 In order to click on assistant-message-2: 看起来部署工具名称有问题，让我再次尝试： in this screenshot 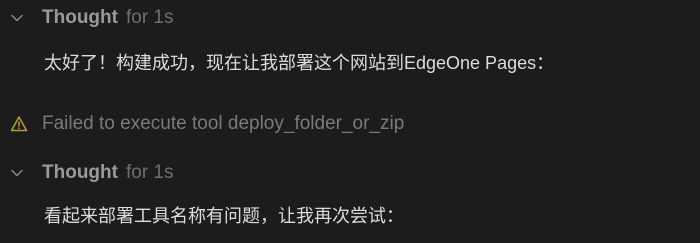, I will do `click(224, 216)`.